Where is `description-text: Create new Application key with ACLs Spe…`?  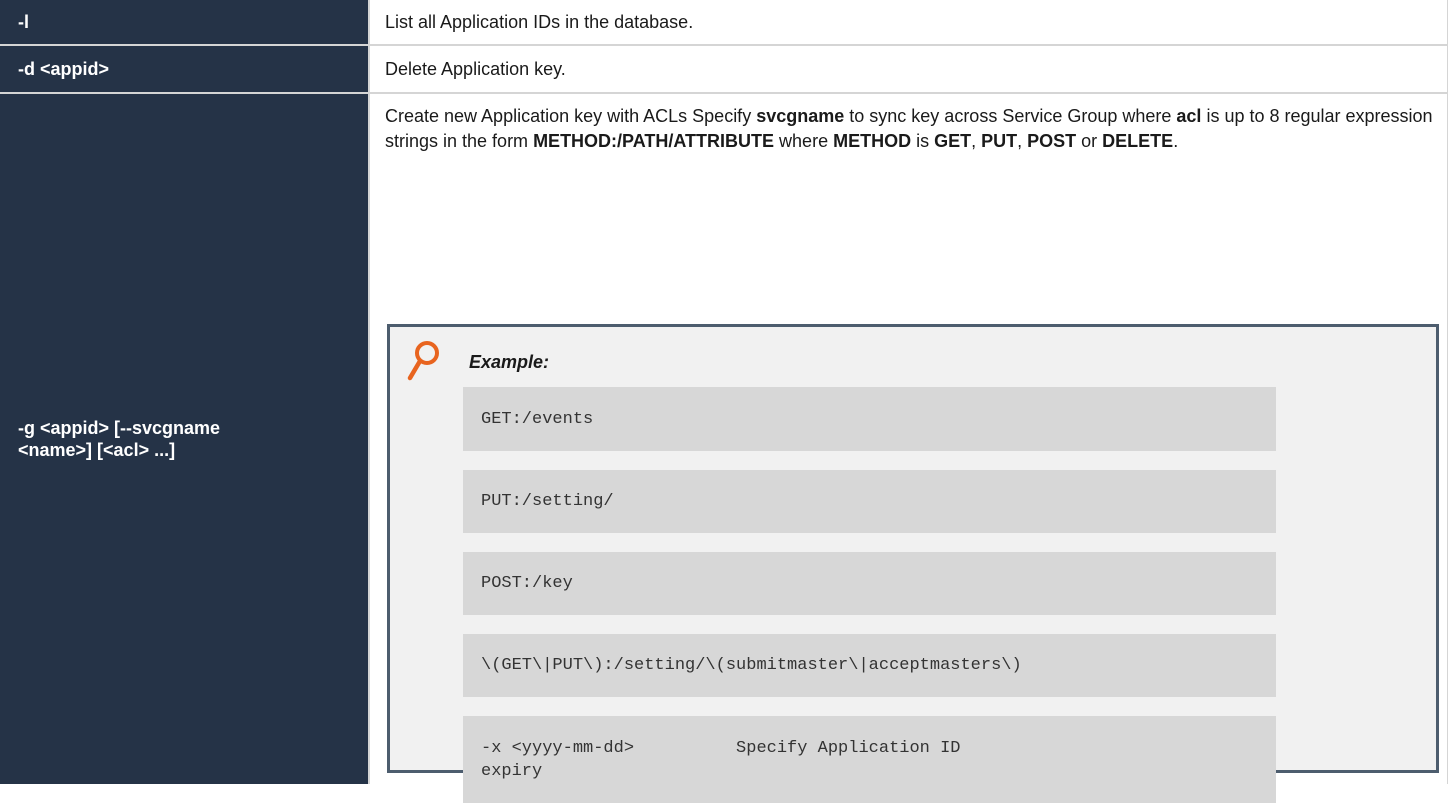
description-text: Create new Application key with ACLs Spe… is located at coordinates (571, 116).